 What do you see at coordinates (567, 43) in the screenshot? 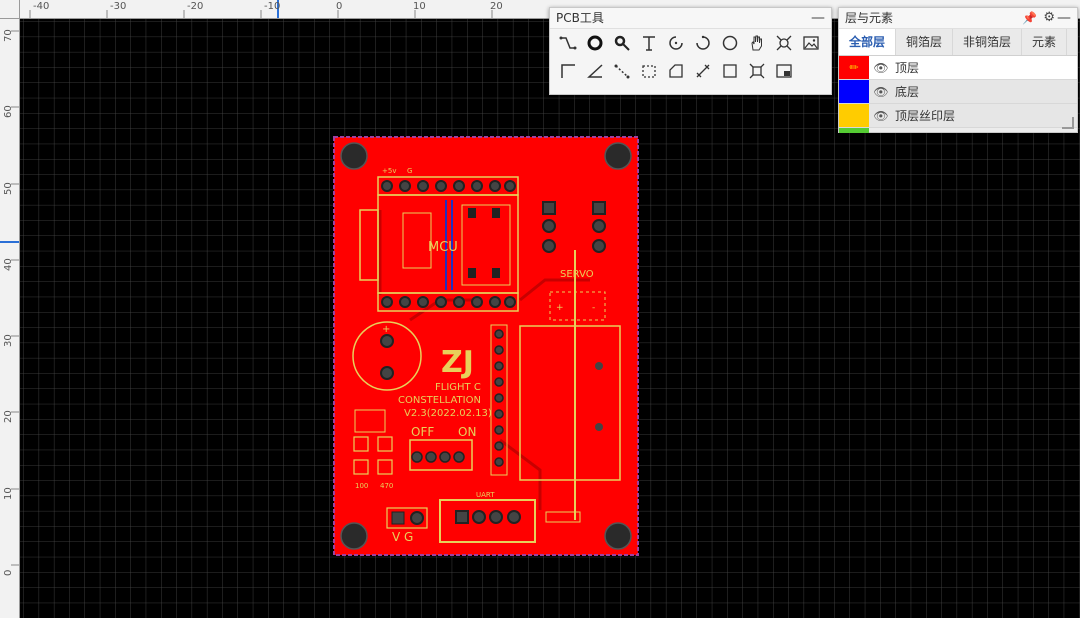
I see `wire-icon` at bounding box center [567, 43].